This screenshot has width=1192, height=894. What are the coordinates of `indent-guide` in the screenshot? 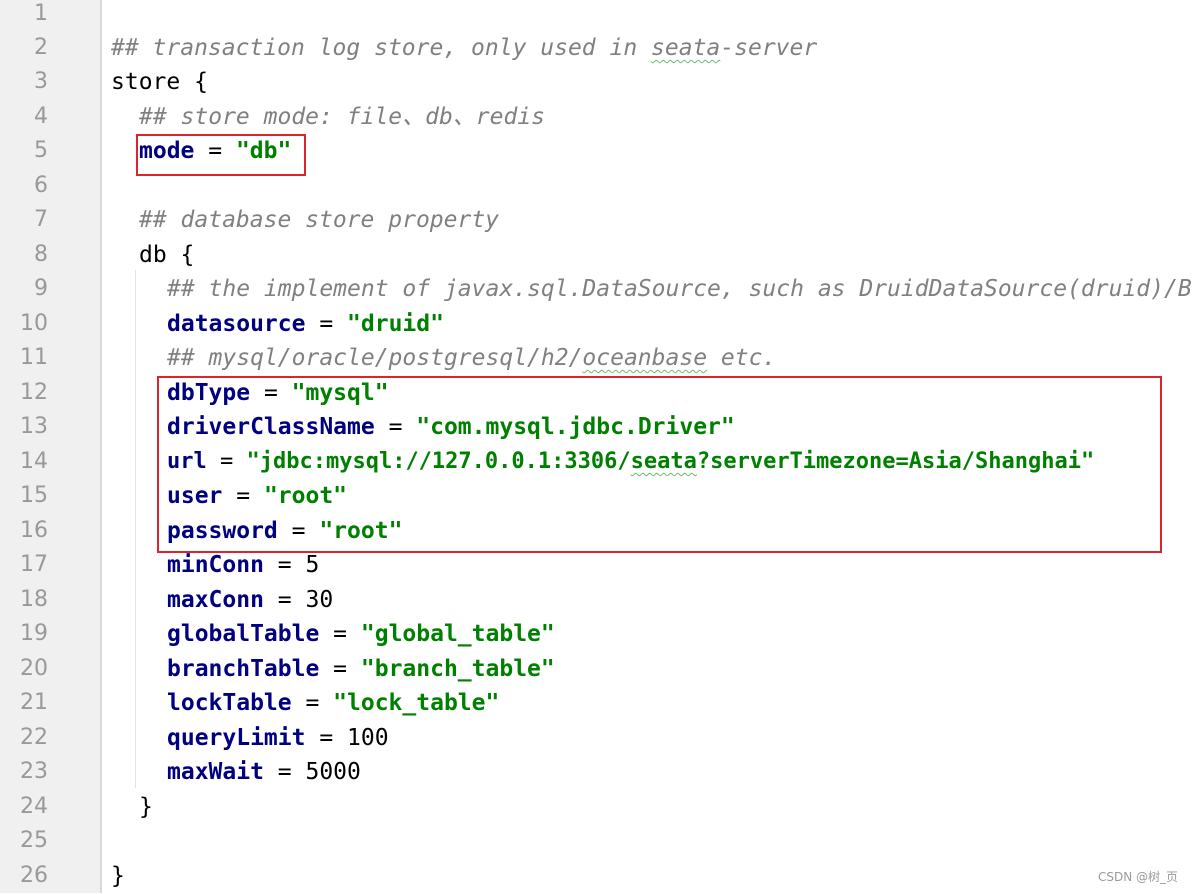 It's located at (135, 529).